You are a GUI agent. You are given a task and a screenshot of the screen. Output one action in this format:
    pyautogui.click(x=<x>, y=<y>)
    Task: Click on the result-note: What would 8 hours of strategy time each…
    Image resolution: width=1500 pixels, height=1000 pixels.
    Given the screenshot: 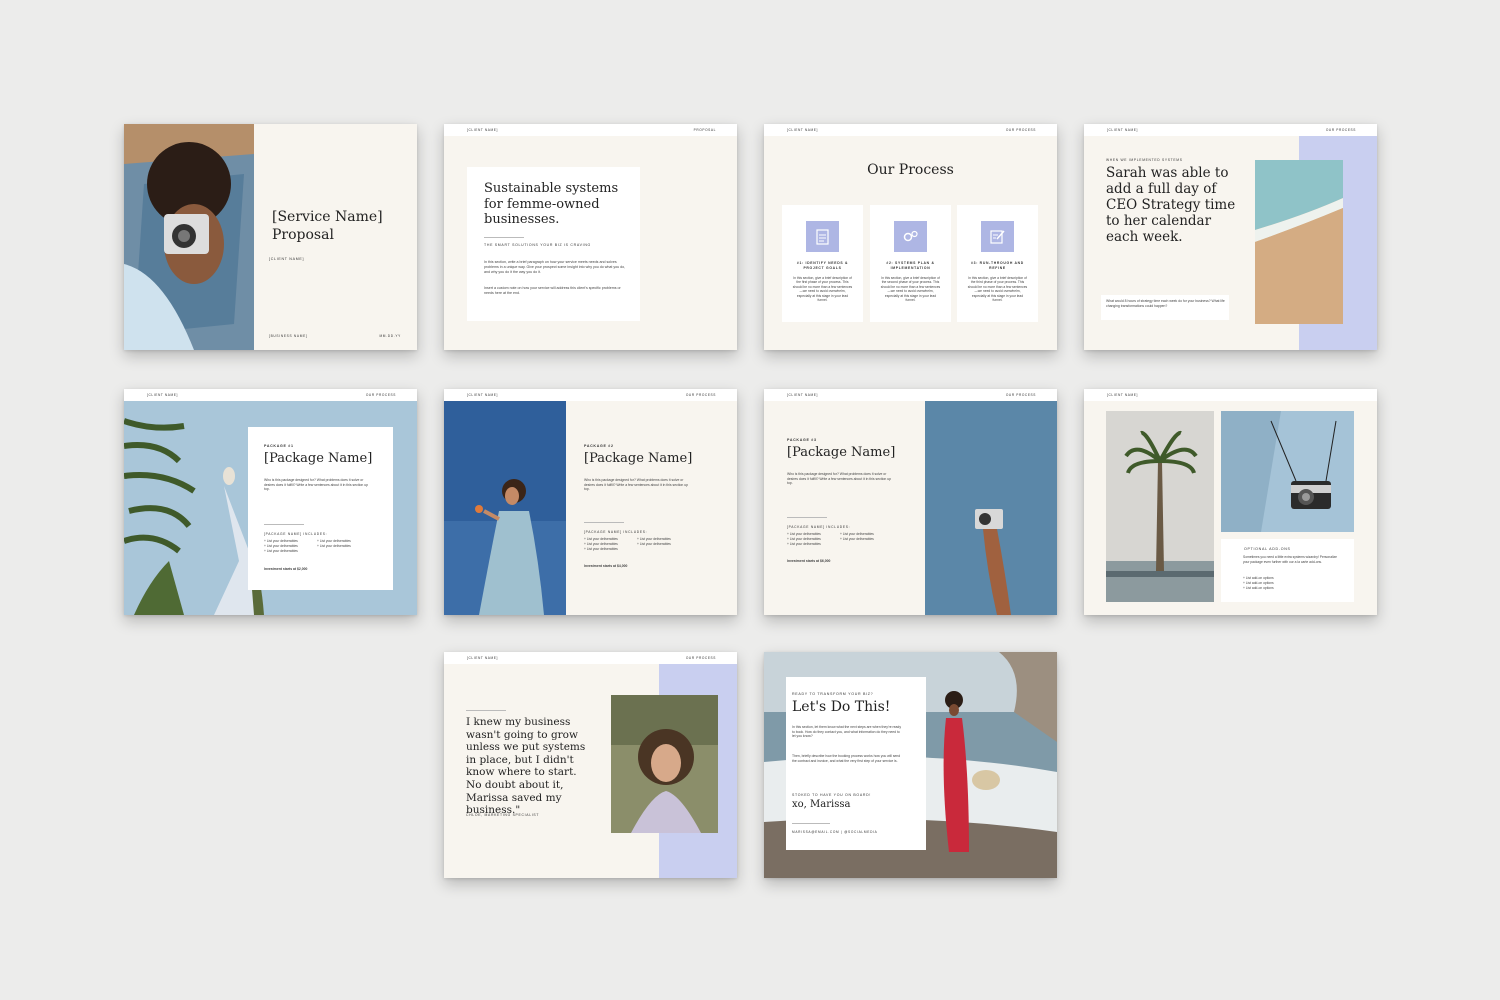 What is the action you would take?
    pyautogui.click(x=1165, y=303)
    